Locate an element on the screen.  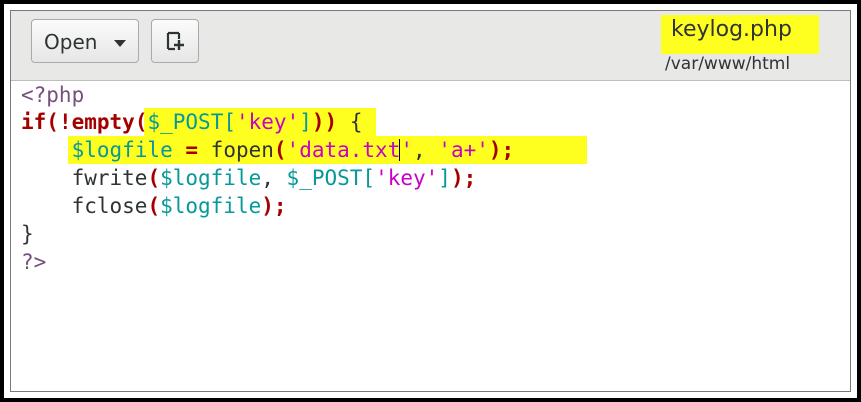
document-title: keylog.php is located at coordinates (731, 29).